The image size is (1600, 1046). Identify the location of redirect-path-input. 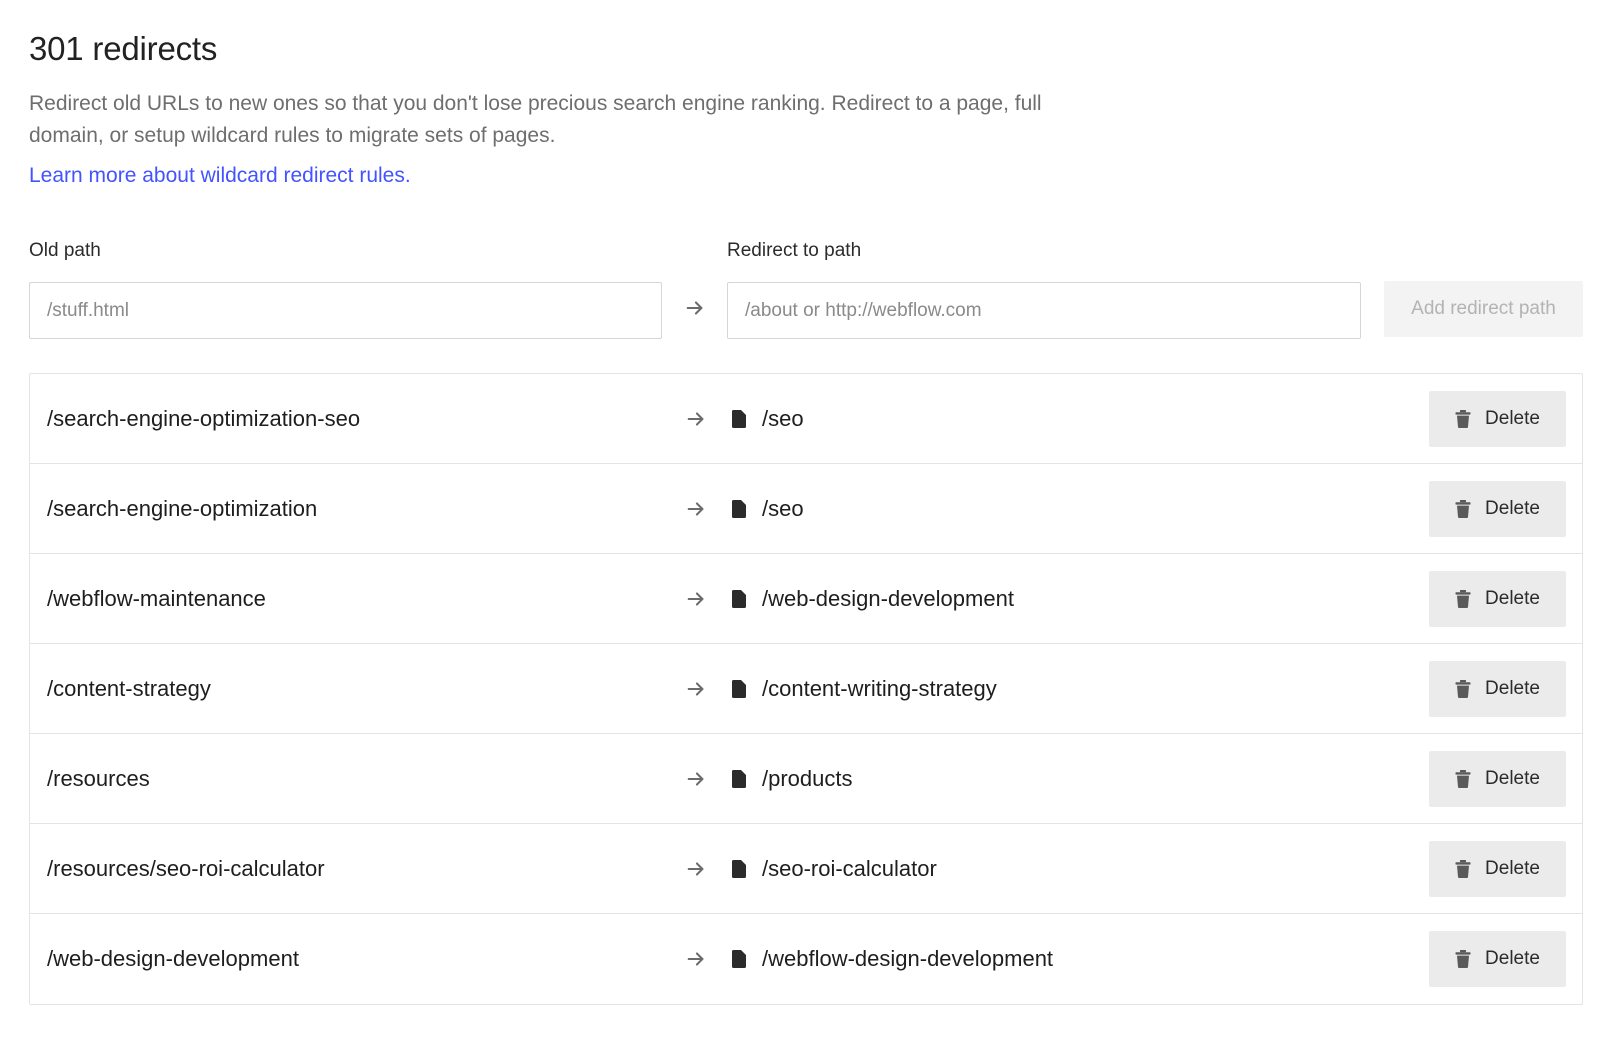
(1044, 310).